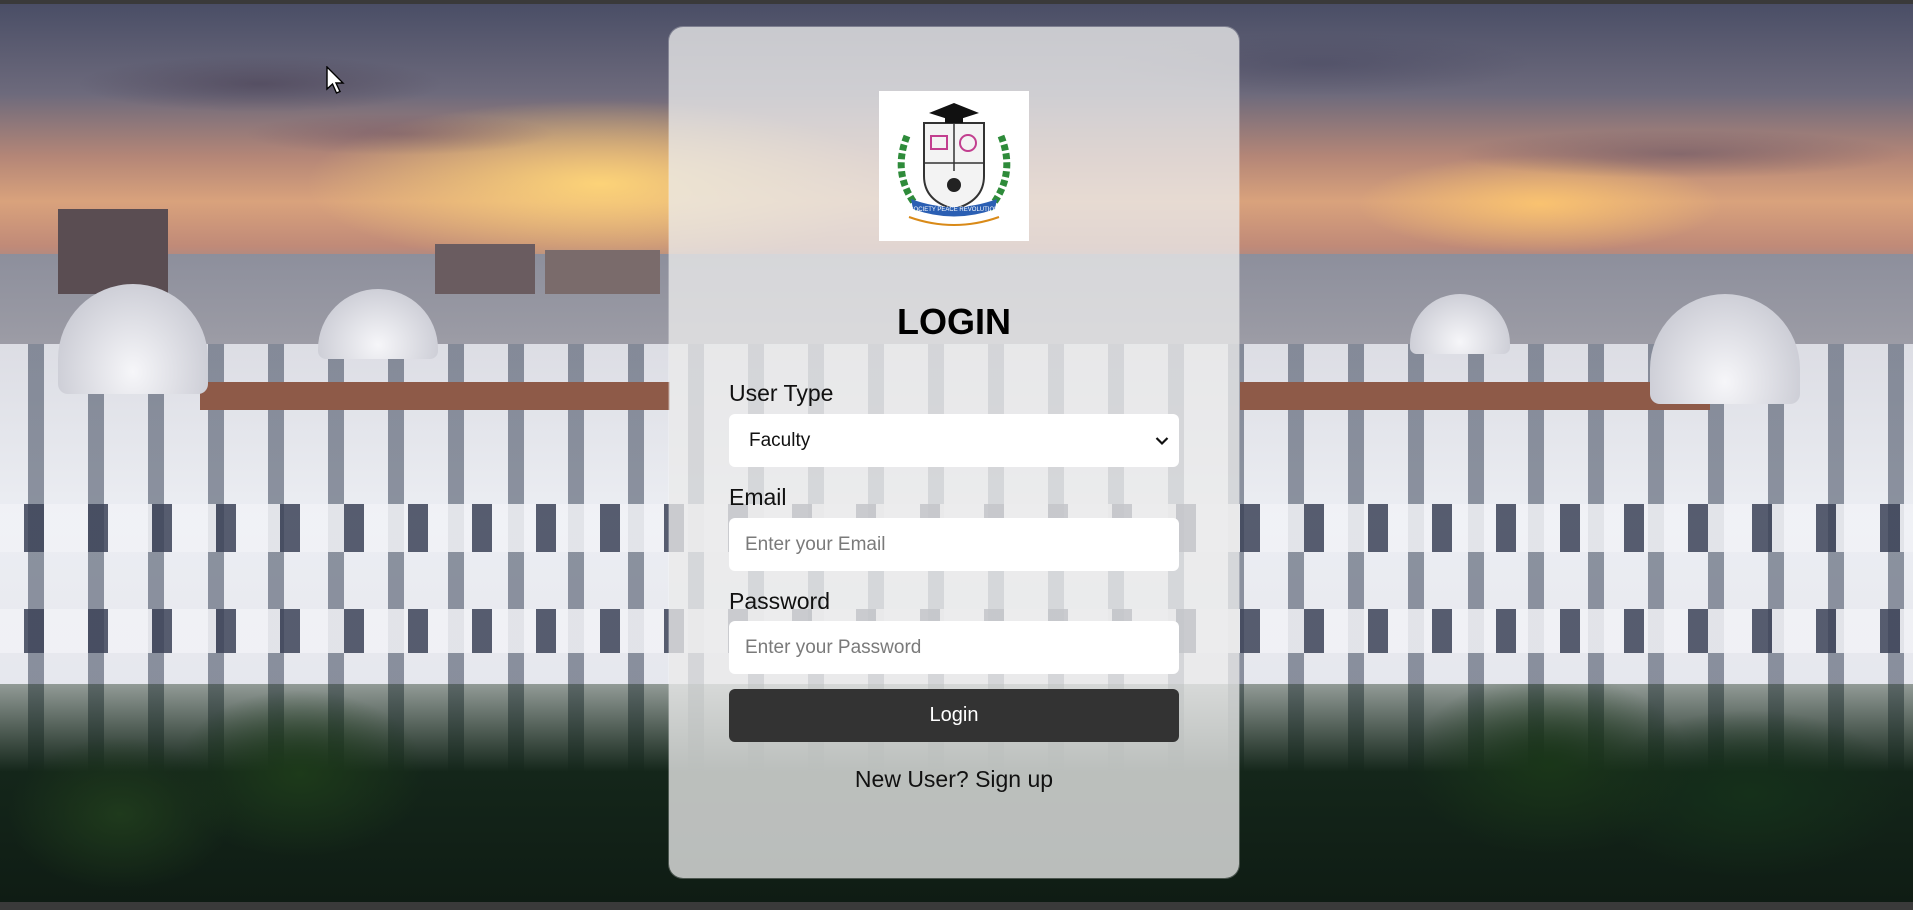 This screenshot has width=1913, height=910. Describe the element at coordinates (335, 80) in the screenshot. I see `mouse-cursor-icon` at that location.